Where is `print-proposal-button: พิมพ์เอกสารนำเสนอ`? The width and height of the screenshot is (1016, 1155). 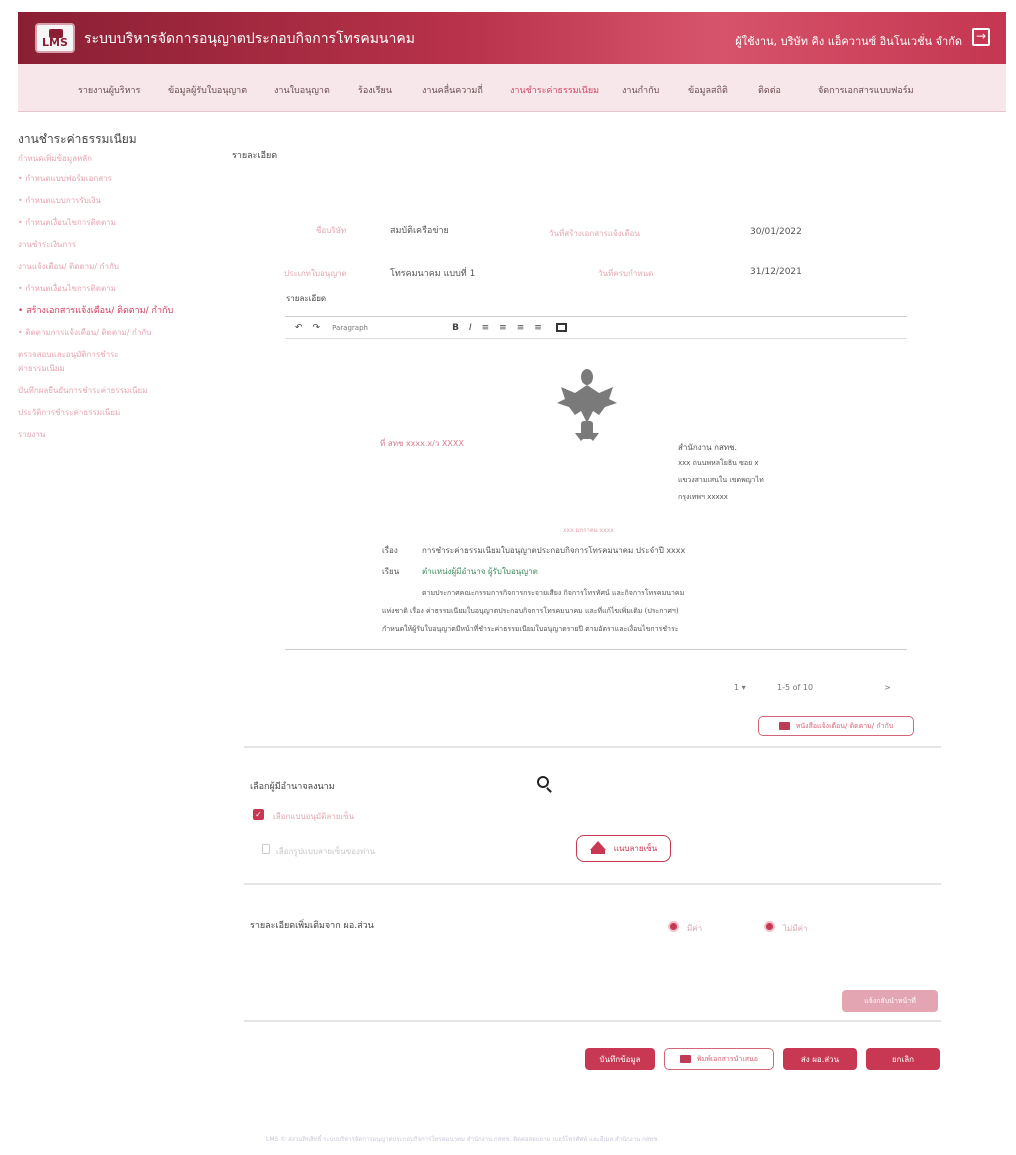
print-proposal-button: พิมพ์เอกสารนำเสนอ is located at coordinates (719, 1059).